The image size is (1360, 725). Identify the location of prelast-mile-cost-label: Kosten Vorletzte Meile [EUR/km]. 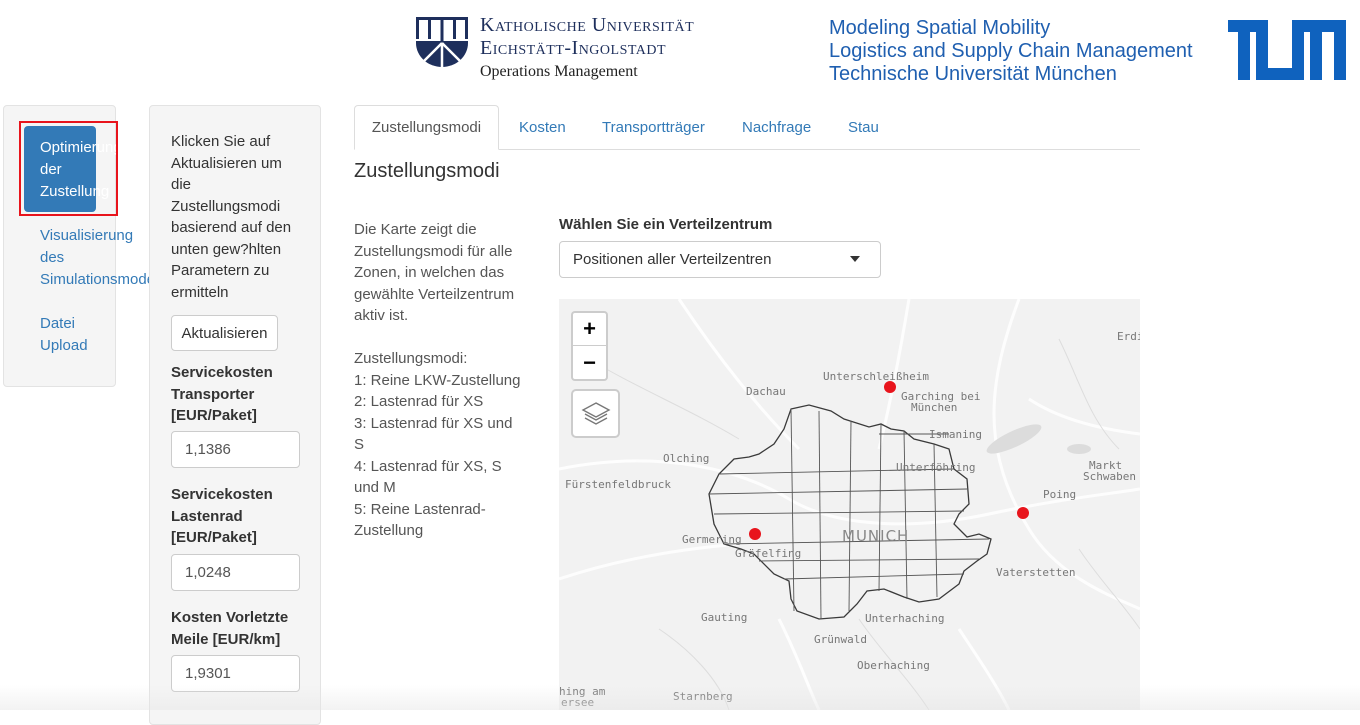
(230, 628).